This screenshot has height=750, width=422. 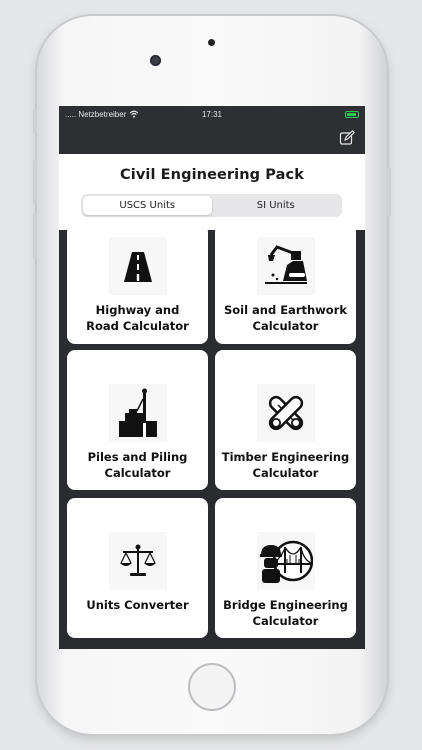 I want to click on card-label: Timber Engineering Calculator, so click(x=285, y=465).